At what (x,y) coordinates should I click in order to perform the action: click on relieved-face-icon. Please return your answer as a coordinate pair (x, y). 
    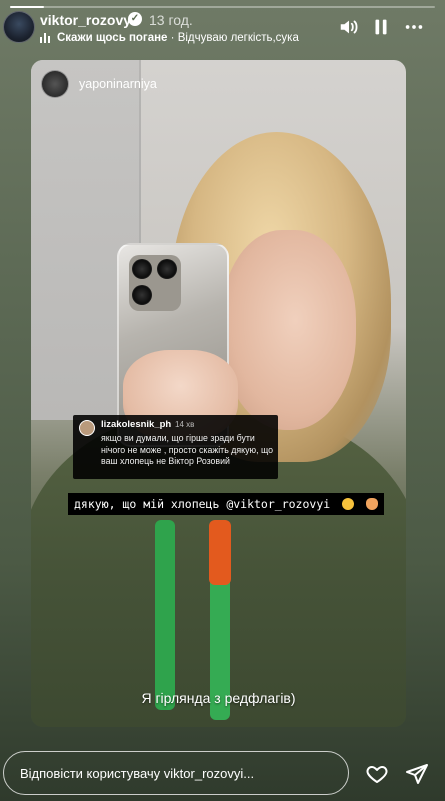
    Looking at the image, I should click on (348, 504).